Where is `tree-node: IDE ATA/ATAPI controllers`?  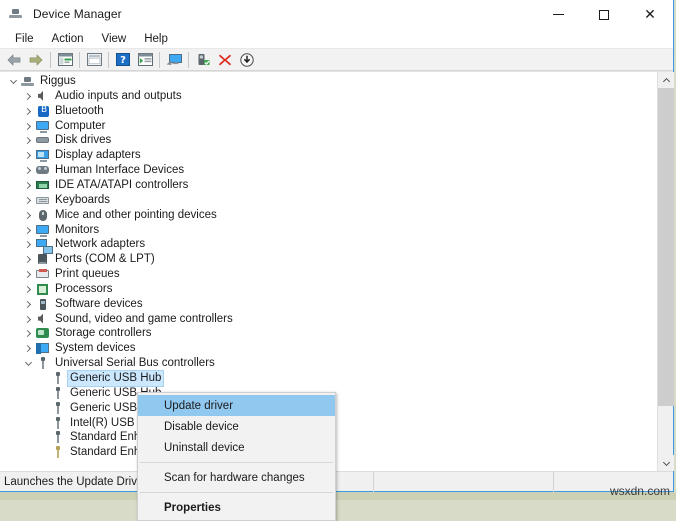
tree-node: IDE ATA/ATAPI controllers is located at coordinates (94, 185).